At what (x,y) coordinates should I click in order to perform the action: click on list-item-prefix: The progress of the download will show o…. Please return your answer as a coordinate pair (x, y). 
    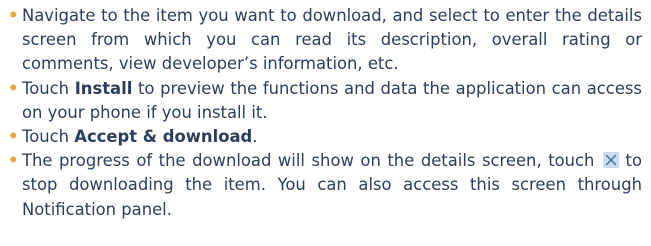
    Looking at the image, I should click on (311, 161).